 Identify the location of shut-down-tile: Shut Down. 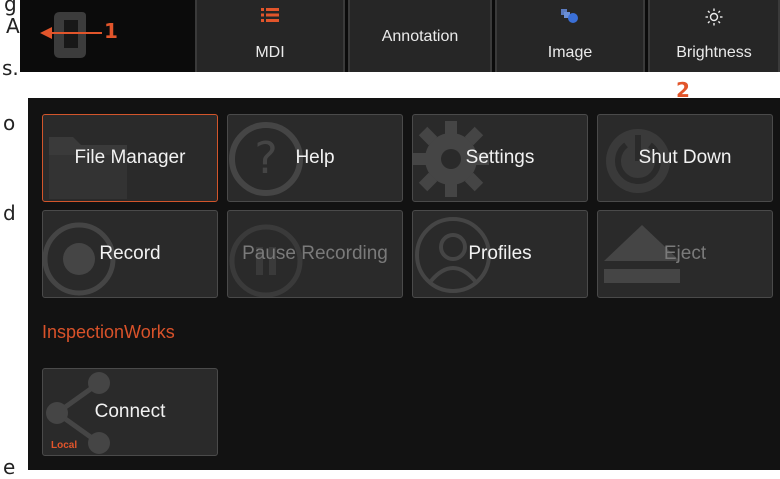
(685, 158).